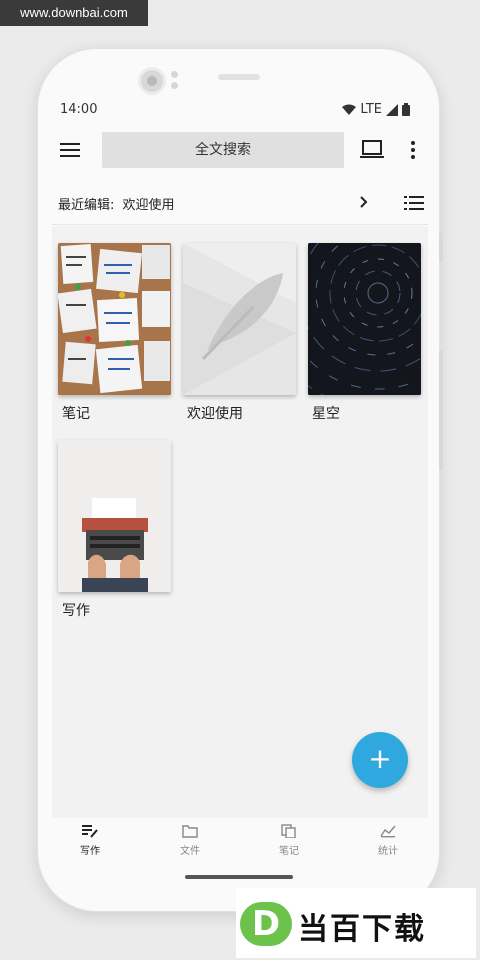 The height and width of the screenshot is (960, 480). Describe the element at coordinates (349, 109) in the screenshot. I see `wifi-icon` at that location.